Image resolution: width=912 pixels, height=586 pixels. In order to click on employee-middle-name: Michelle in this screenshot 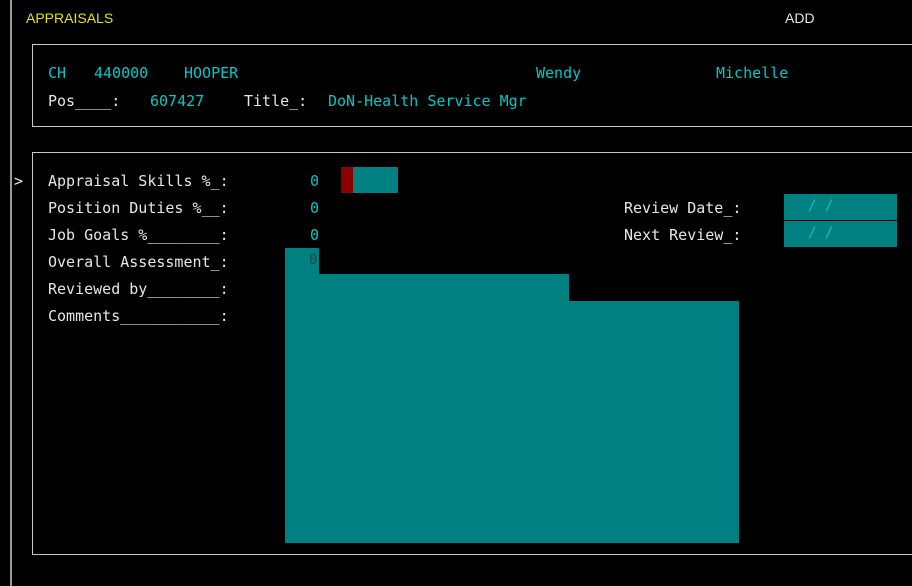, I will do `click(752, 73)`.